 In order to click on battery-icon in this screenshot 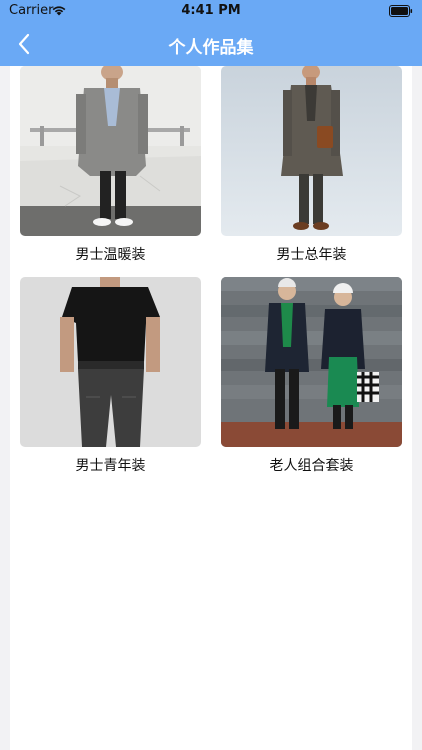, I will do `click(401, 11)`.